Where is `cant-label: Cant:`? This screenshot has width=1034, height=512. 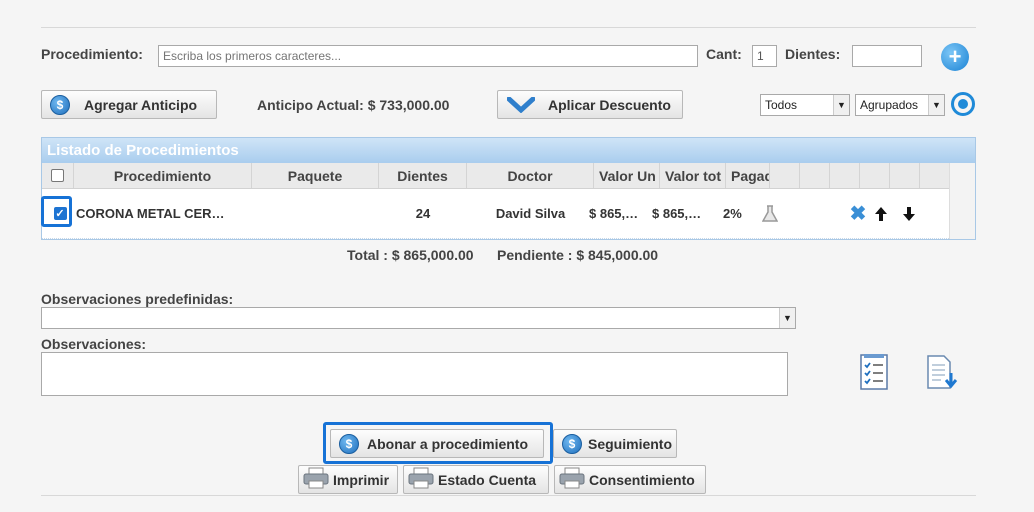
cant-label: Cant: is located at coordinates (724, 54).